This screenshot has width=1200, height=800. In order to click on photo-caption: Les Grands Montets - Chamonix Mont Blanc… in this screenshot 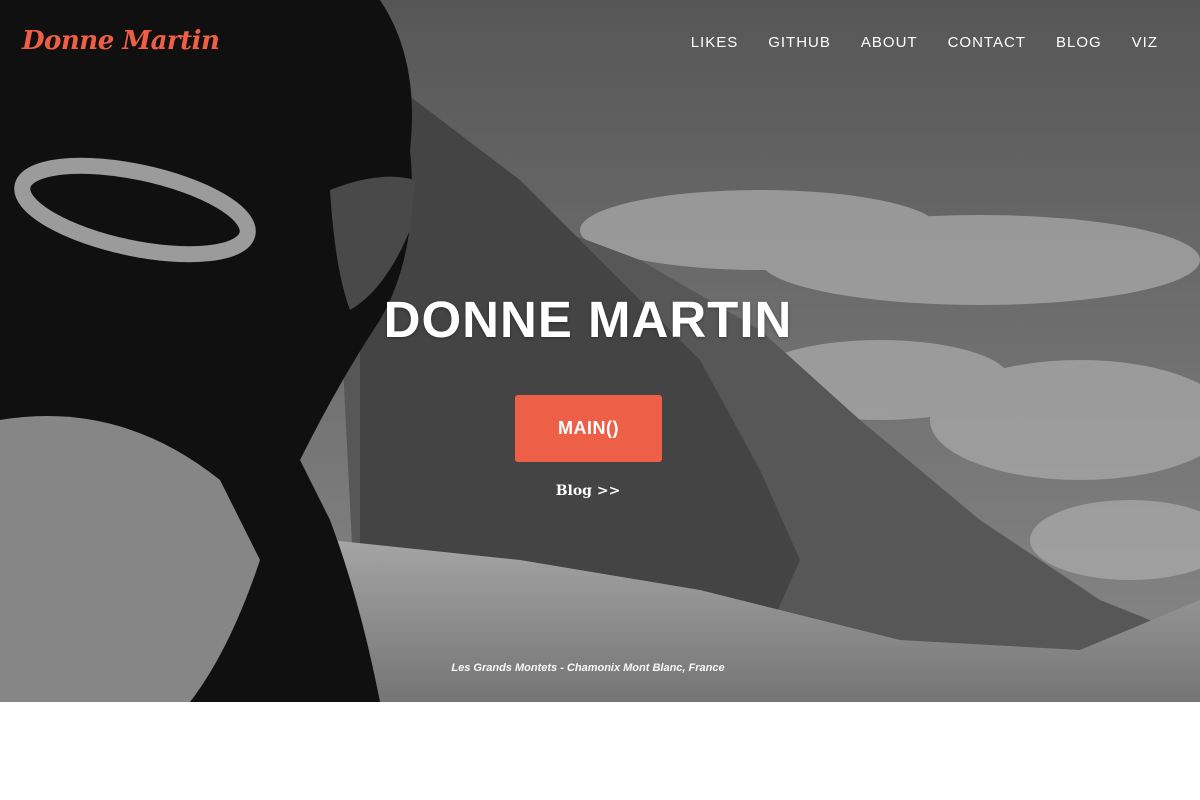, I will do `click(588, 668)`.